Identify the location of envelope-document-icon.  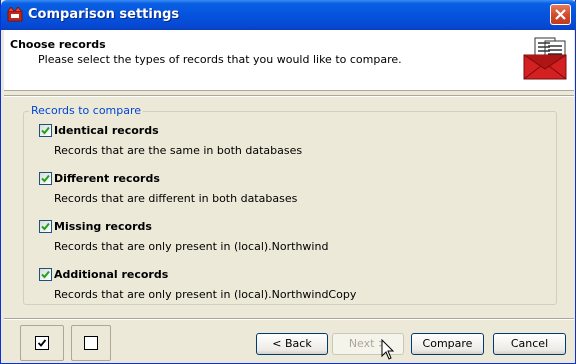
(545, 58).